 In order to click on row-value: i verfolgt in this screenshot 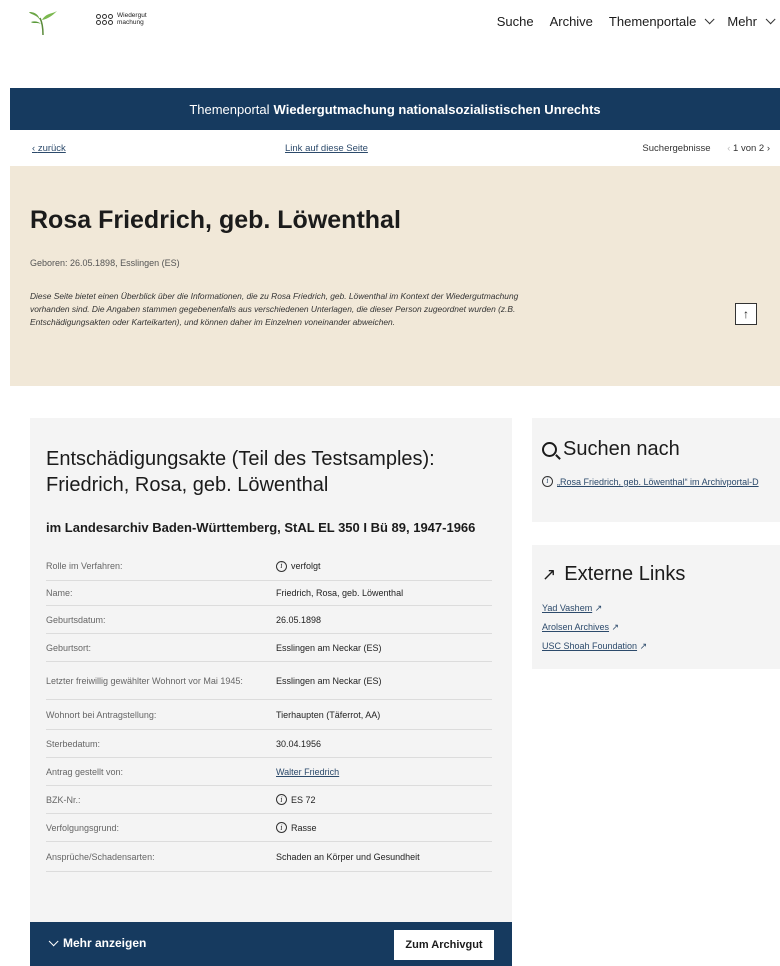, I will do `click(384, 566)`.